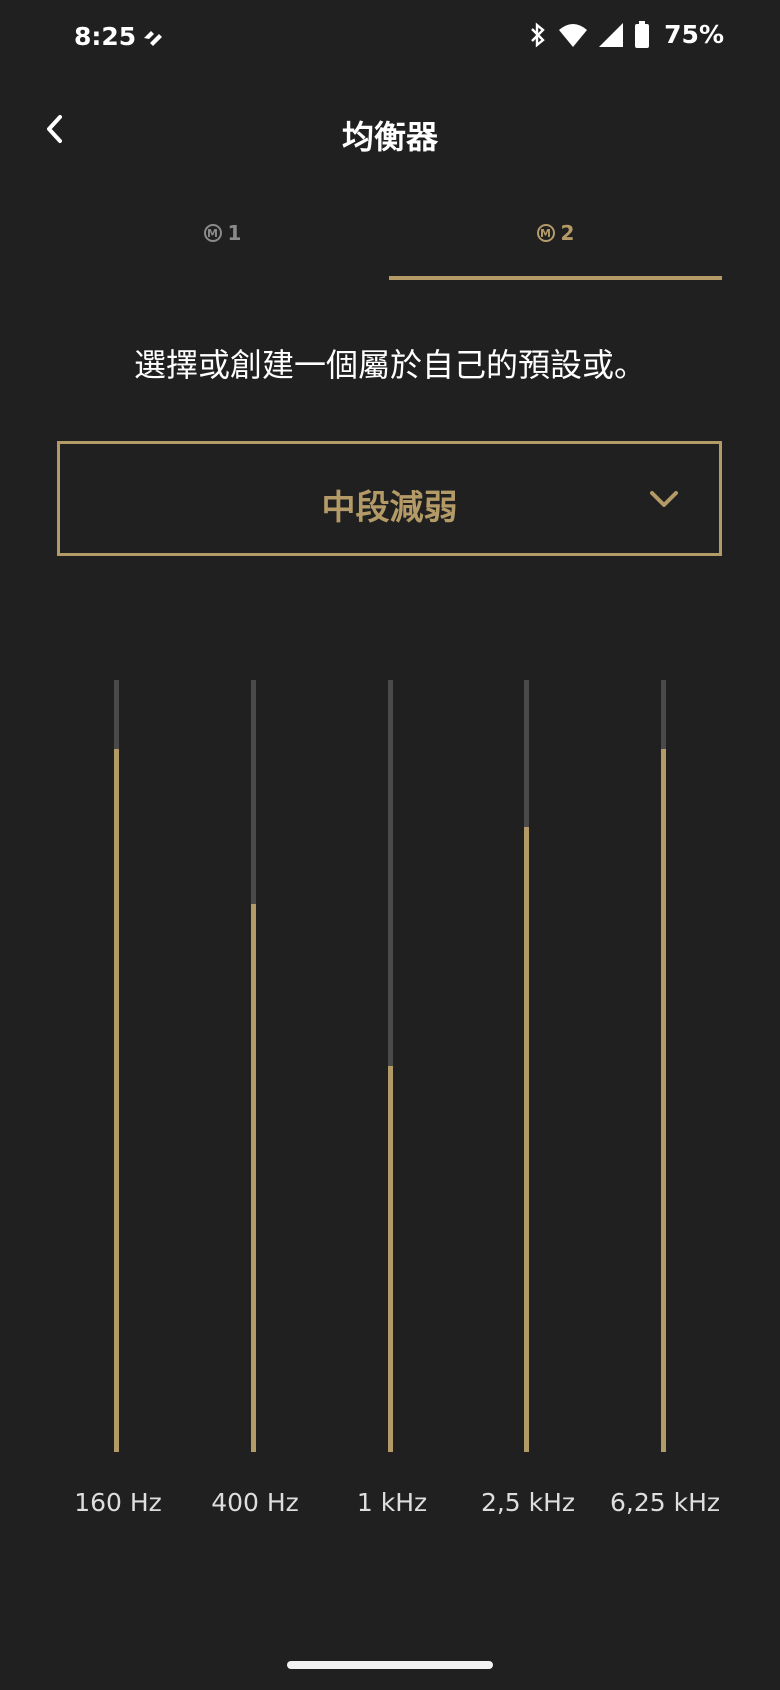 The height and width of the screenshot is (1690, 780). What do you see at coordinates (528, 1502) in the screenshot?
I see `eq-band-label: 2,5 kHz` at bounding box center [528, 1502].